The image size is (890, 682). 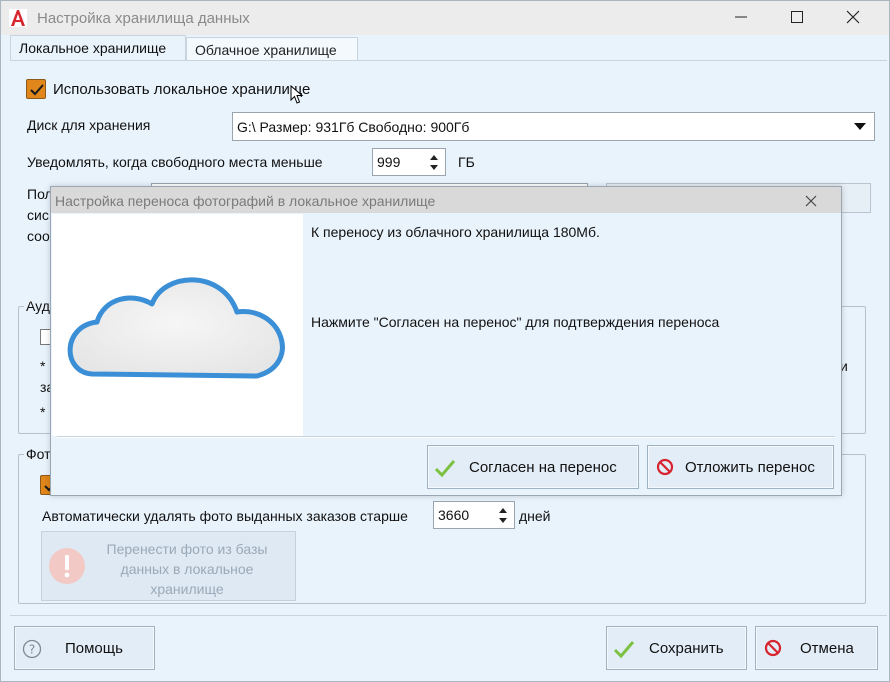 What do you see at coordinates (43, 366) in the screenshot?
I see `audio-note-star-1: *` at bounding box center [43, 366].